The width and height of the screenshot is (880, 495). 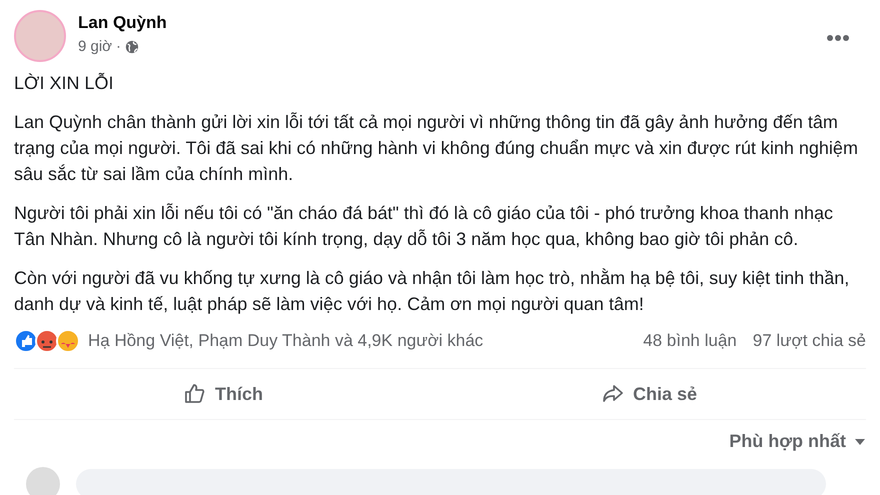 I want to click on sort-dropdown: Phù hợp nhất, so click(x=797, y=441).